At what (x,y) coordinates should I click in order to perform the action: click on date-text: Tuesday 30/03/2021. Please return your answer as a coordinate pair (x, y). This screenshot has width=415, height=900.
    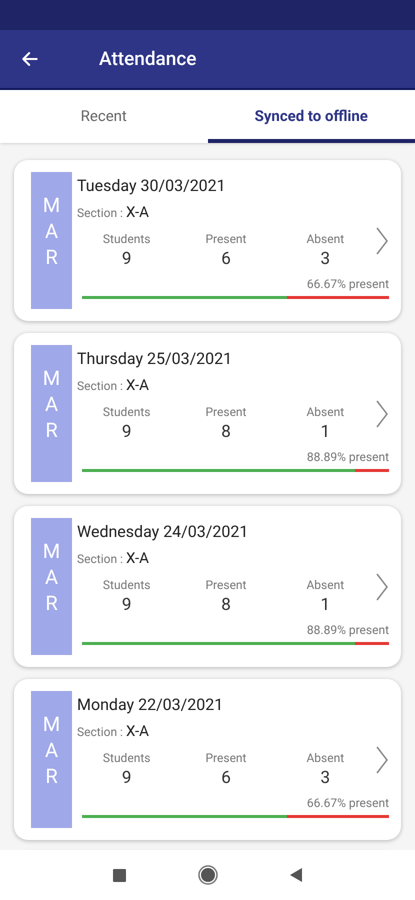
    Looking at the image, I should click on (152, 186).